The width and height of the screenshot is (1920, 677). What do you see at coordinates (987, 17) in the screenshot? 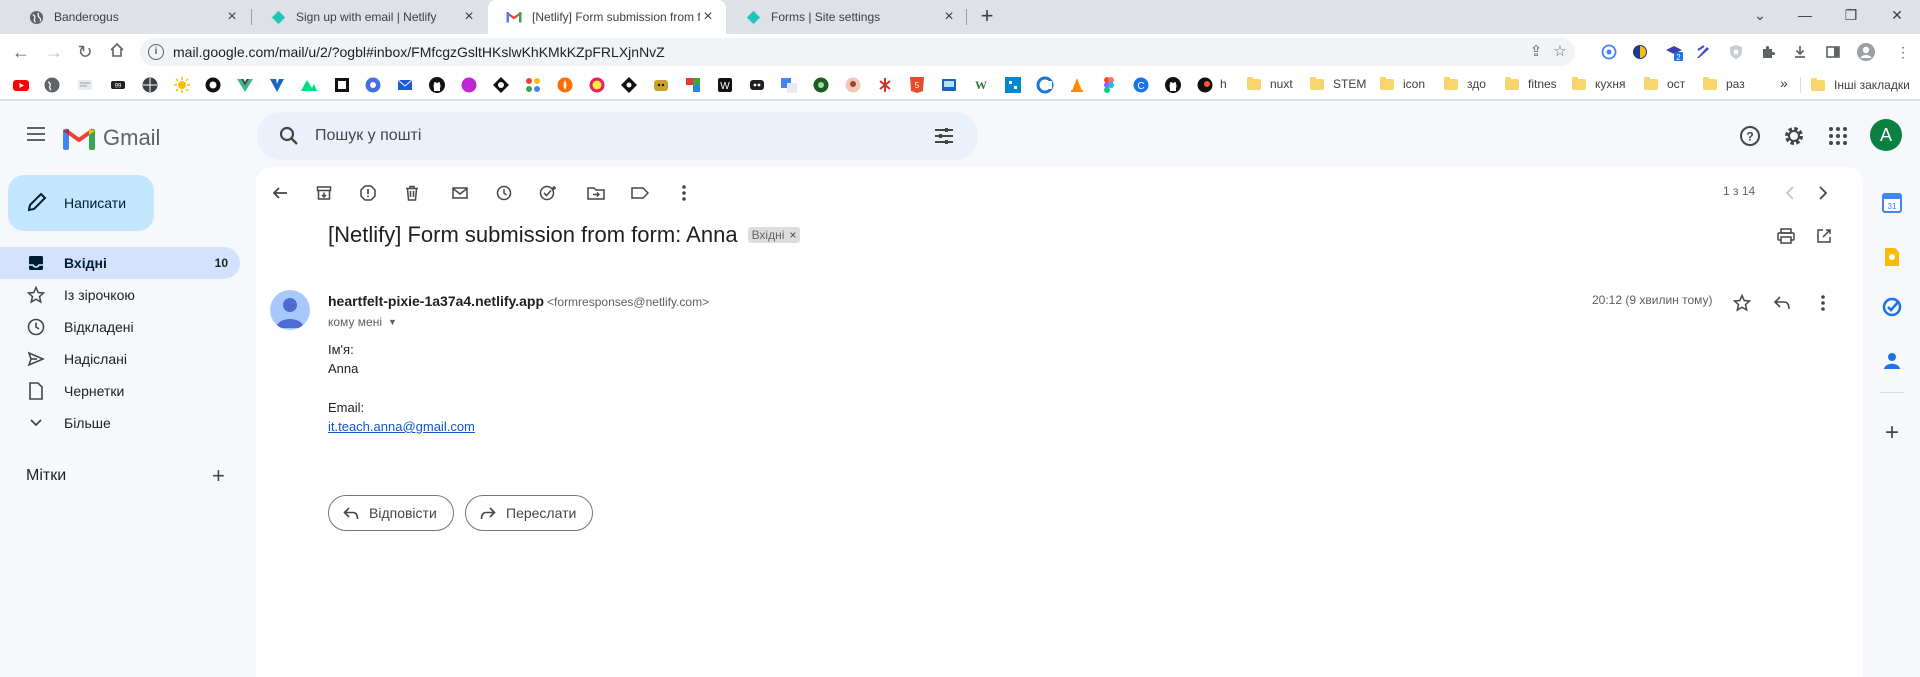
I see `new-tab-button: +` at bounding box center [987, 17].